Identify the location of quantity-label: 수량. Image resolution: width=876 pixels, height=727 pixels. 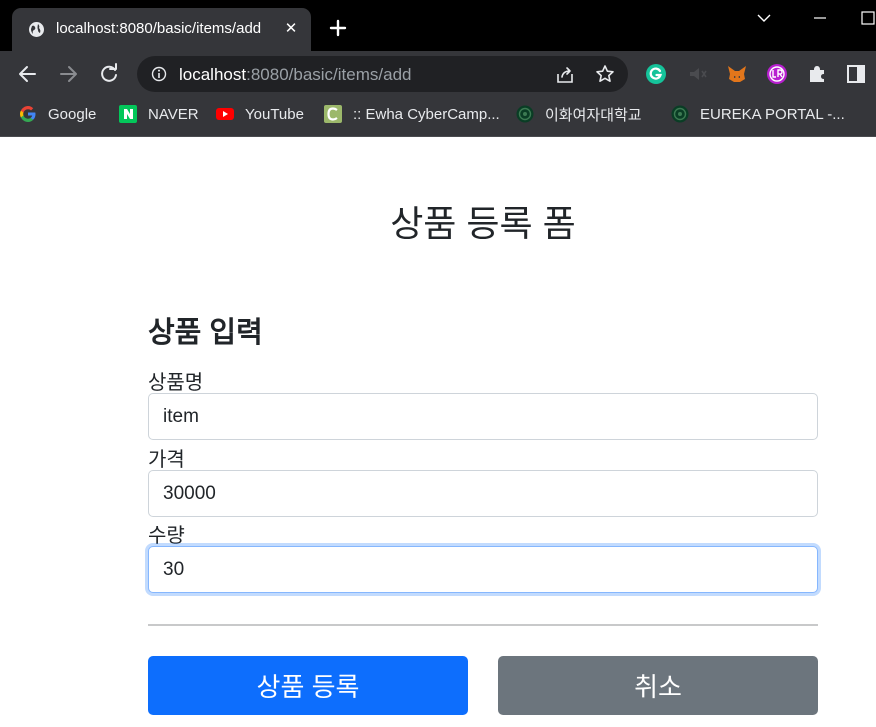
(166, 536).